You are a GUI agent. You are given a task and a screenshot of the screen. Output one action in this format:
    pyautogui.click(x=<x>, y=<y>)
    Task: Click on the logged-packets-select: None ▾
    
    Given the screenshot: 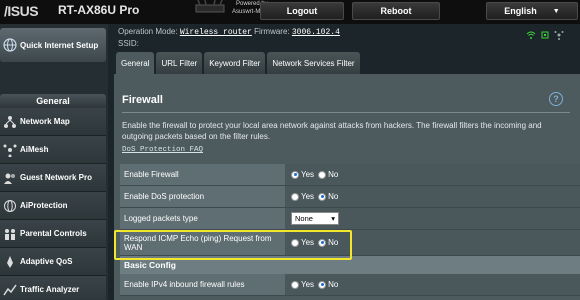 What is the action you would take?
    pyautogui.click(x=315, y=218)
    